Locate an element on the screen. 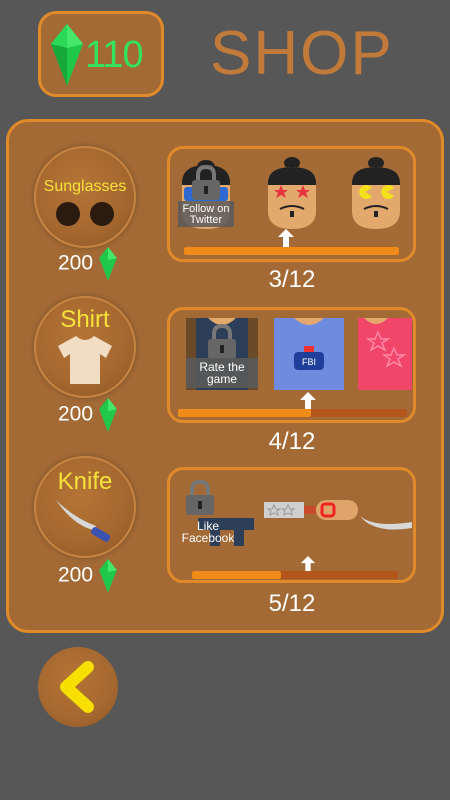  unlock-count: 5/12 is located at coordinates (292, 603).